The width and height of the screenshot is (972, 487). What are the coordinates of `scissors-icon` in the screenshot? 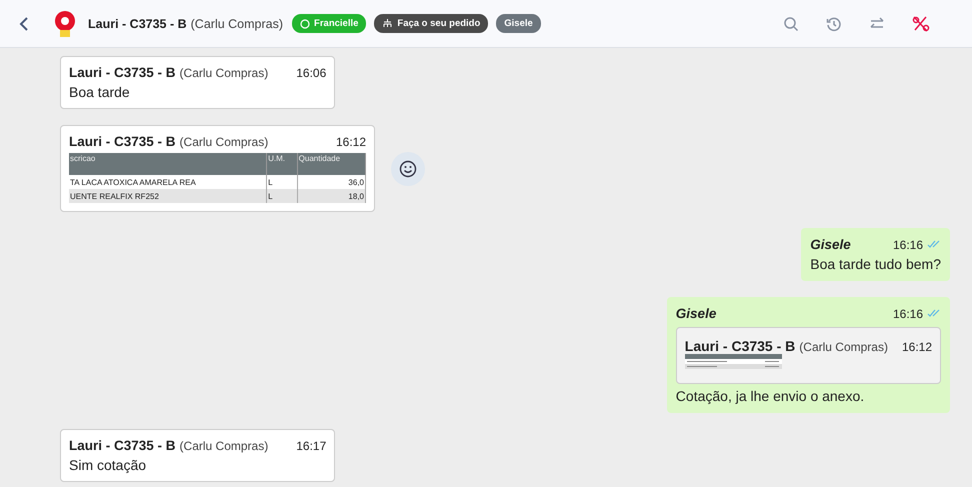 It's located at (921, 23).